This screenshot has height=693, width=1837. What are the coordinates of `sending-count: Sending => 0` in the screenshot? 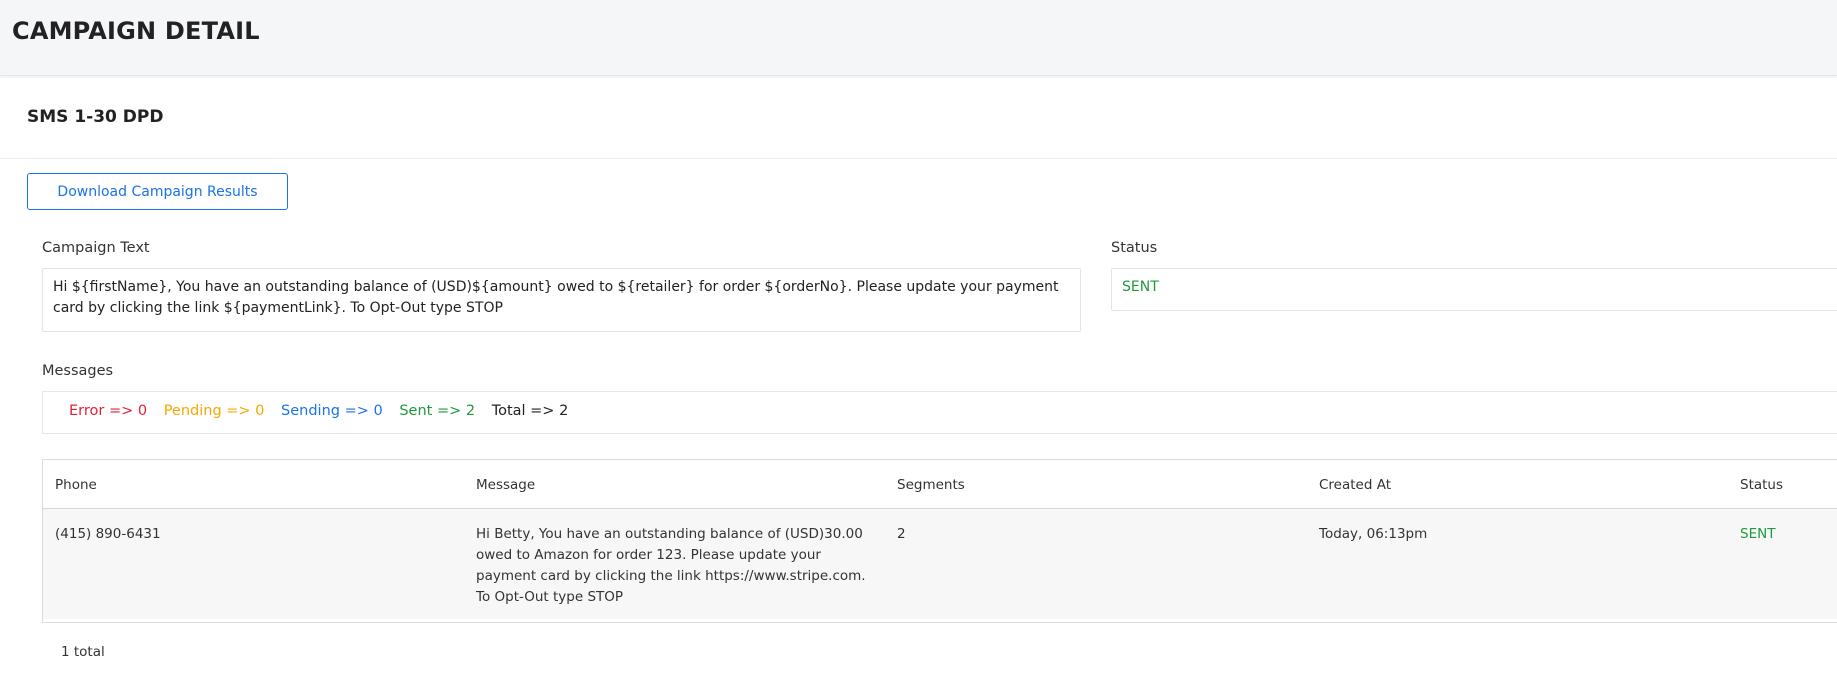 It's located at (332, 411).